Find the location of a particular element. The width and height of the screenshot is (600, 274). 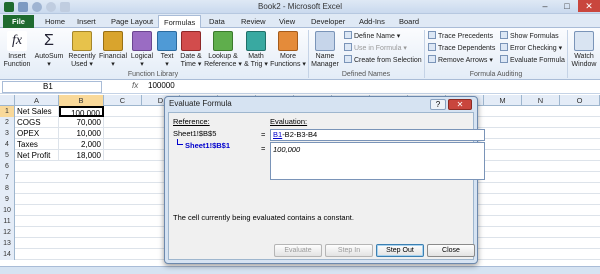

cell-a3: OPEX is located at coordinates (37, 133).